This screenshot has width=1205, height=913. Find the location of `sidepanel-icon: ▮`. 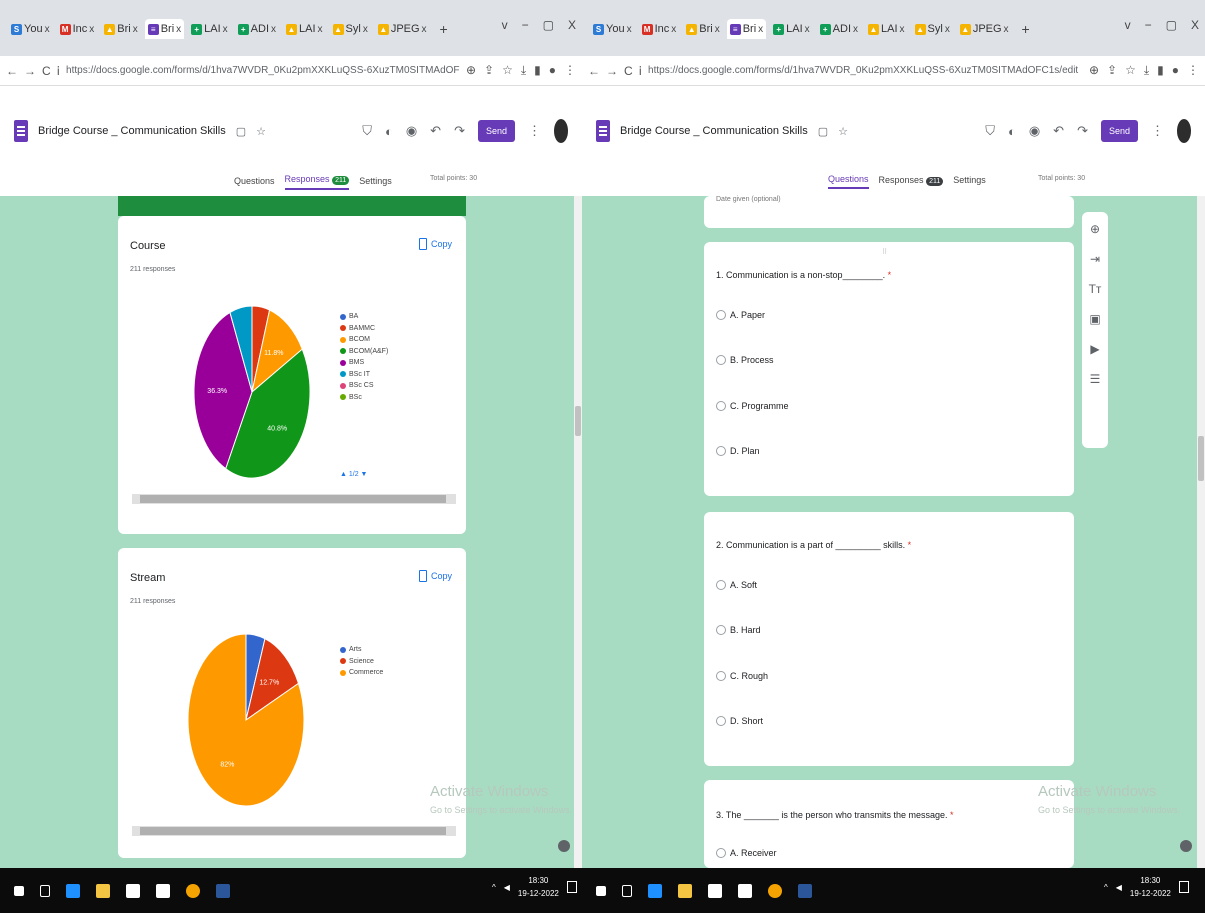

sidepanel-icon: ▮ is located at coordinates (537, 70).